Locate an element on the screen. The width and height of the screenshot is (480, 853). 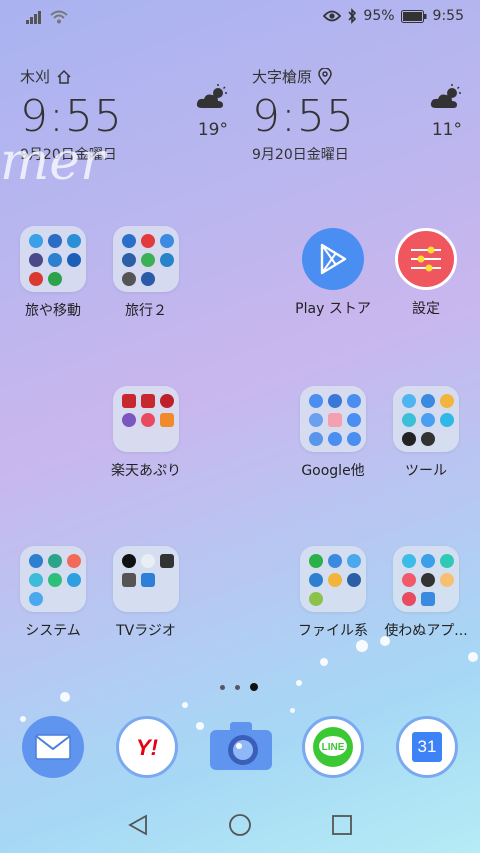
widget-city: 木刈 is located at coordinates (35, 77).